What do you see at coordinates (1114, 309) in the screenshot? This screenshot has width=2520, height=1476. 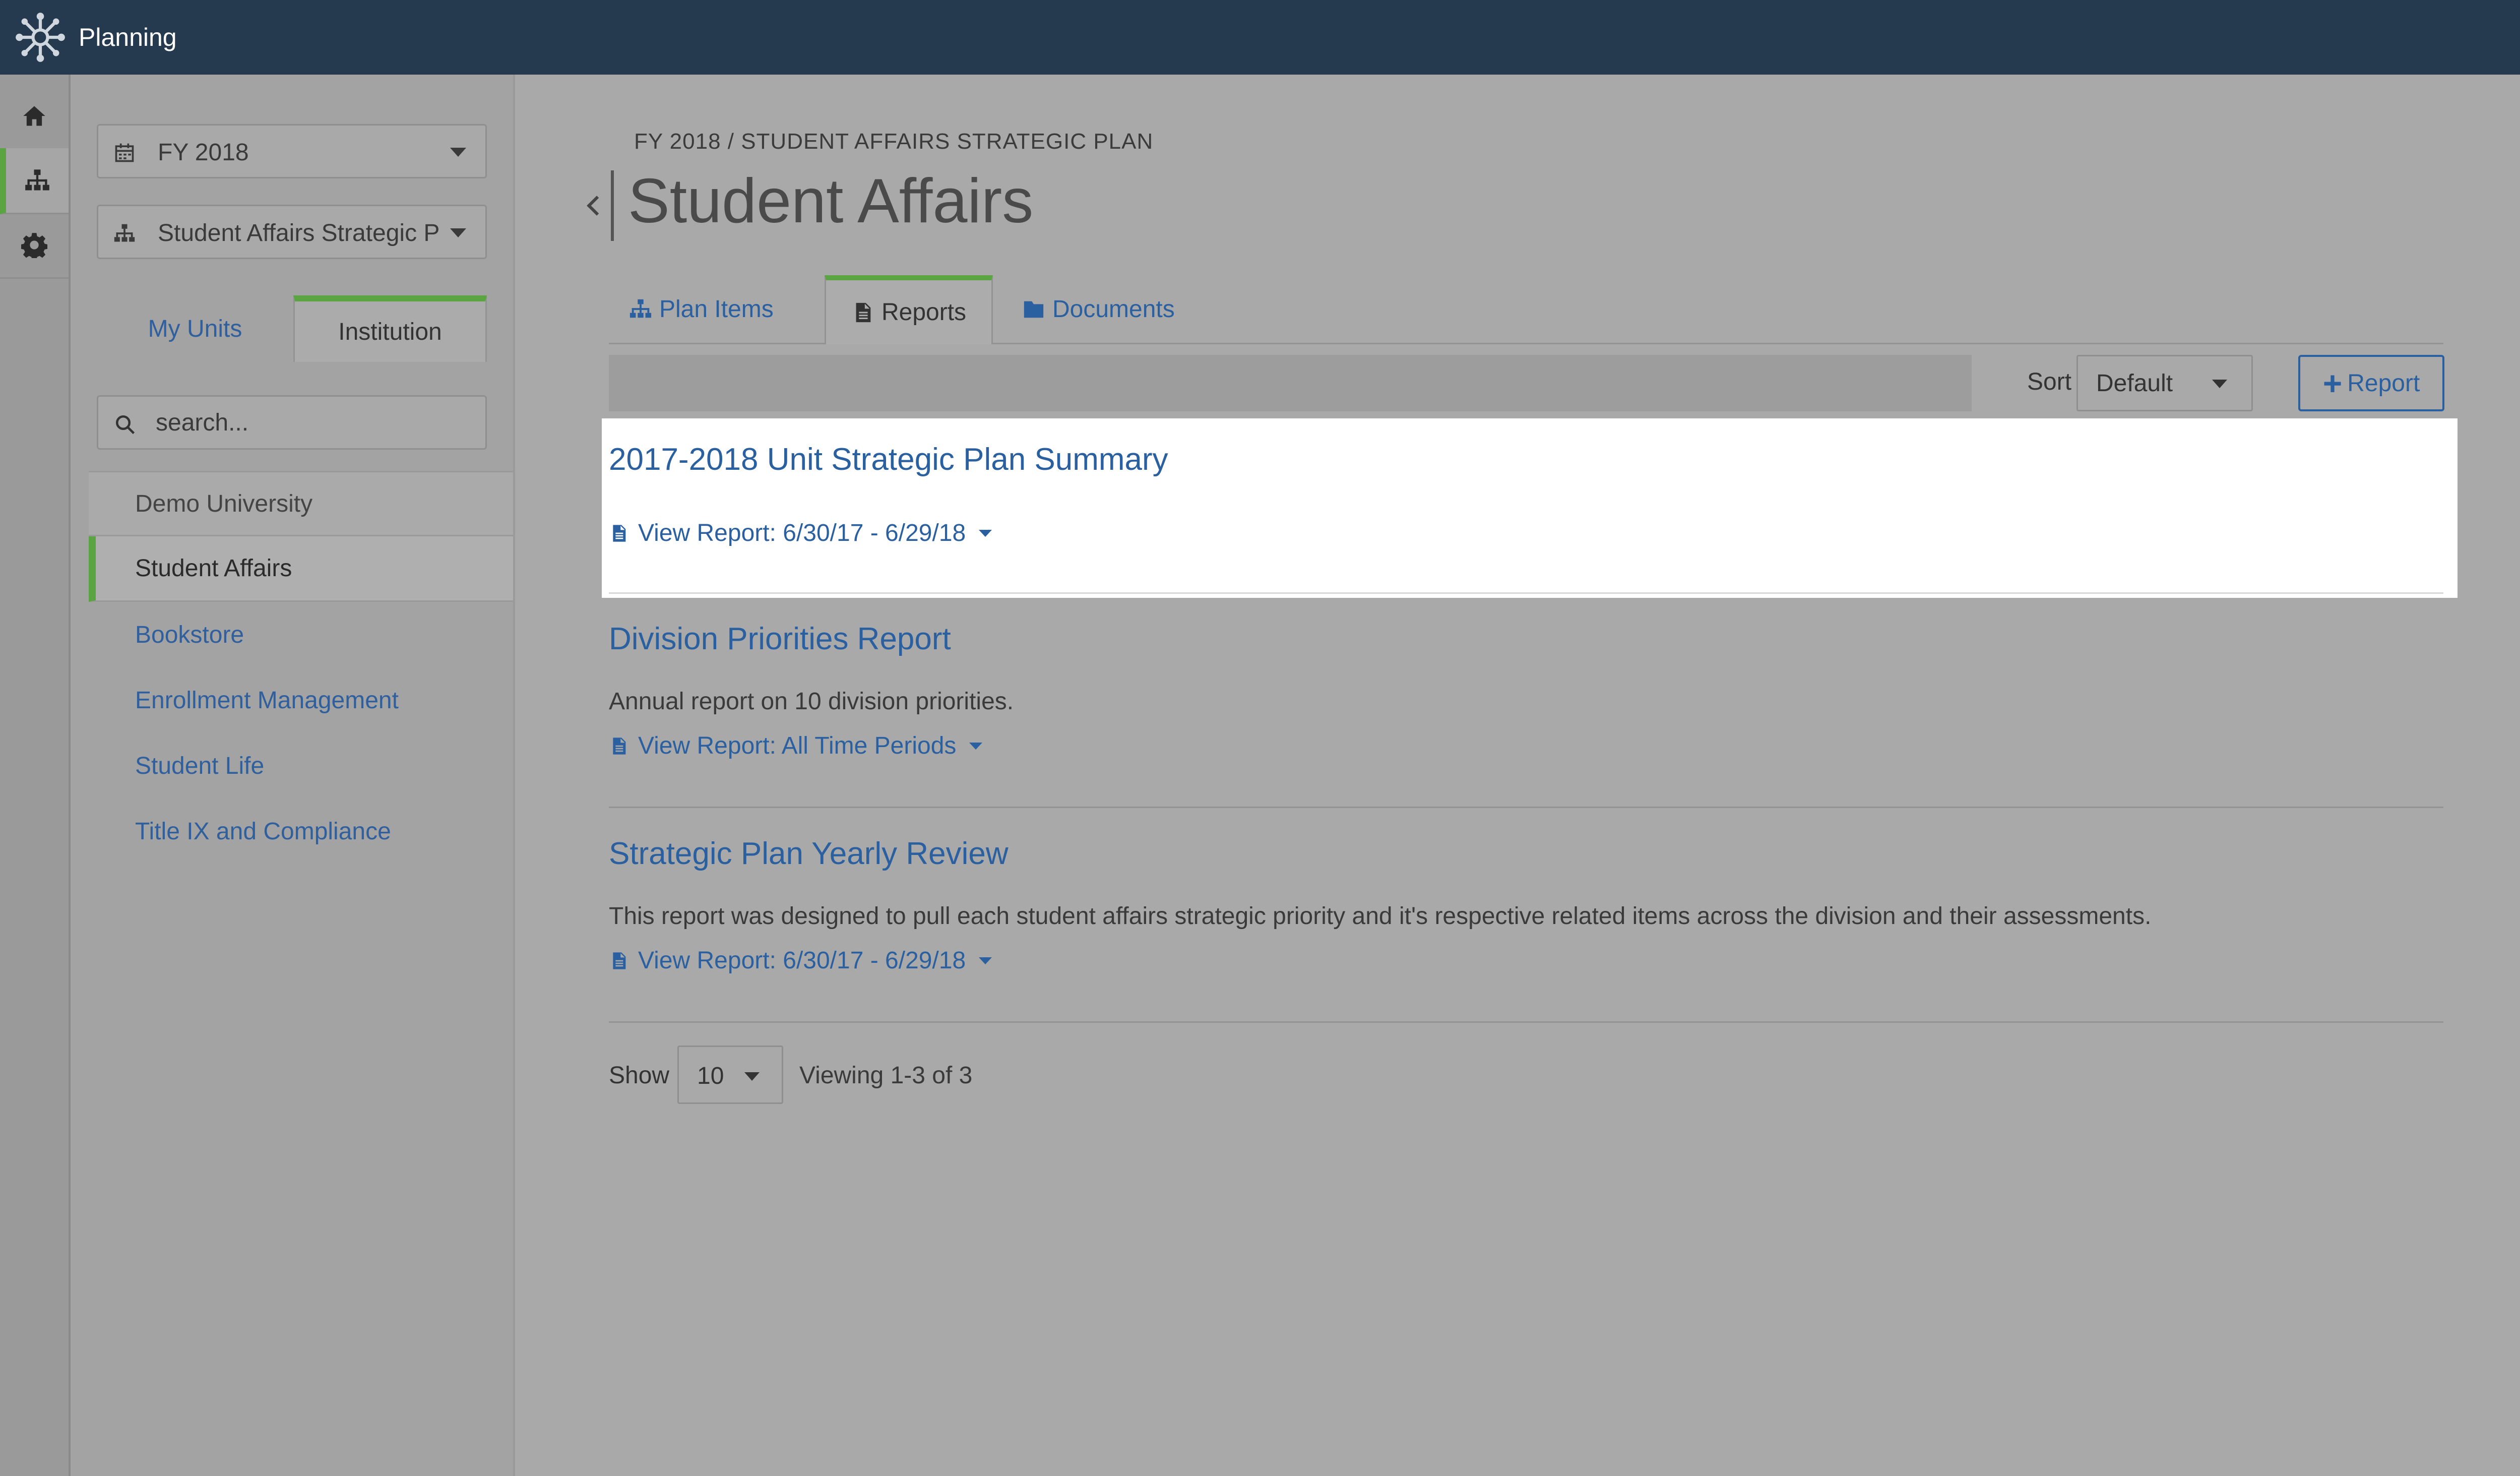 I see `tab-documents-label: Documents` at bounding box center [1114, 309].